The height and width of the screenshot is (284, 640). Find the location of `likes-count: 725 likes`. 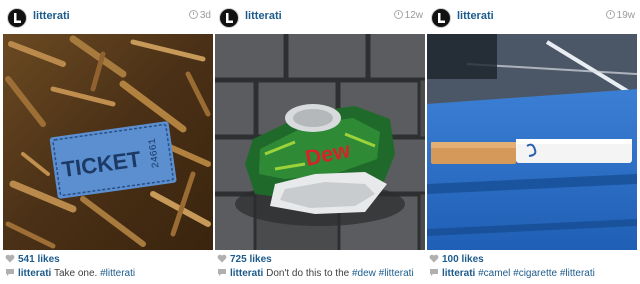

likes-count: 725 likes is located at coordinates (244, 259).